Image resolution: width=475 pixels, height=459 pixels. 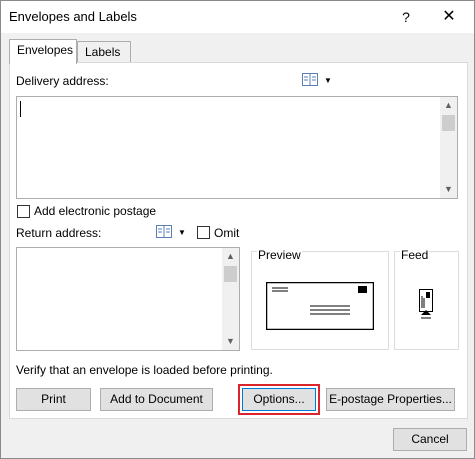 I want to click on cancel-button: Cancel, so click(x=430, y=439).